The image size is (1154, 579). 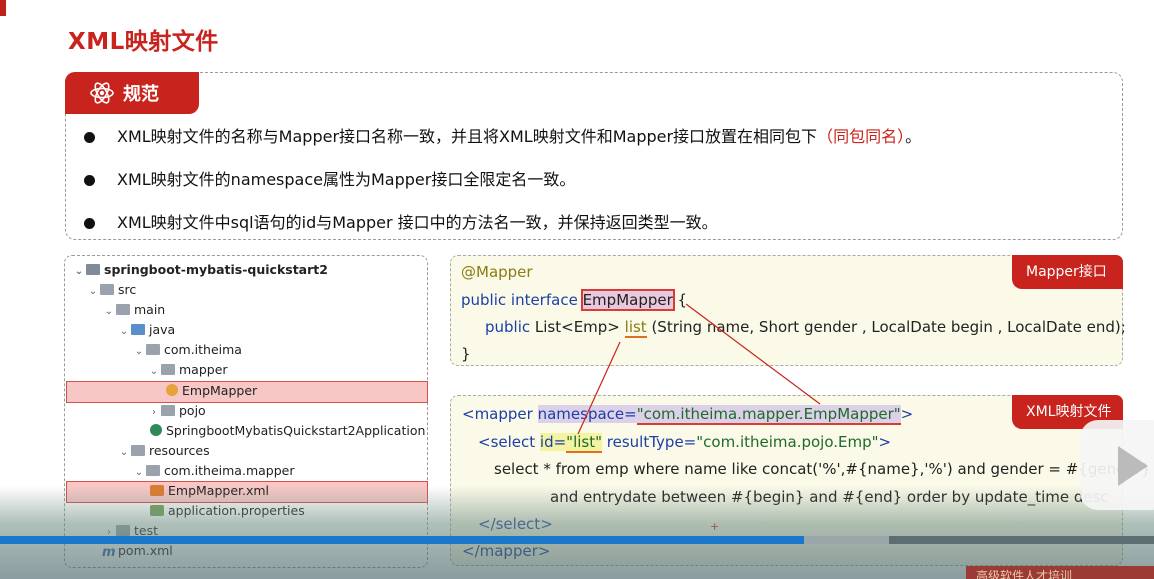 What do you see at coordinates (1117, 465) in the screenshot?
I see `play-button` at bounding box center [1117, 465].